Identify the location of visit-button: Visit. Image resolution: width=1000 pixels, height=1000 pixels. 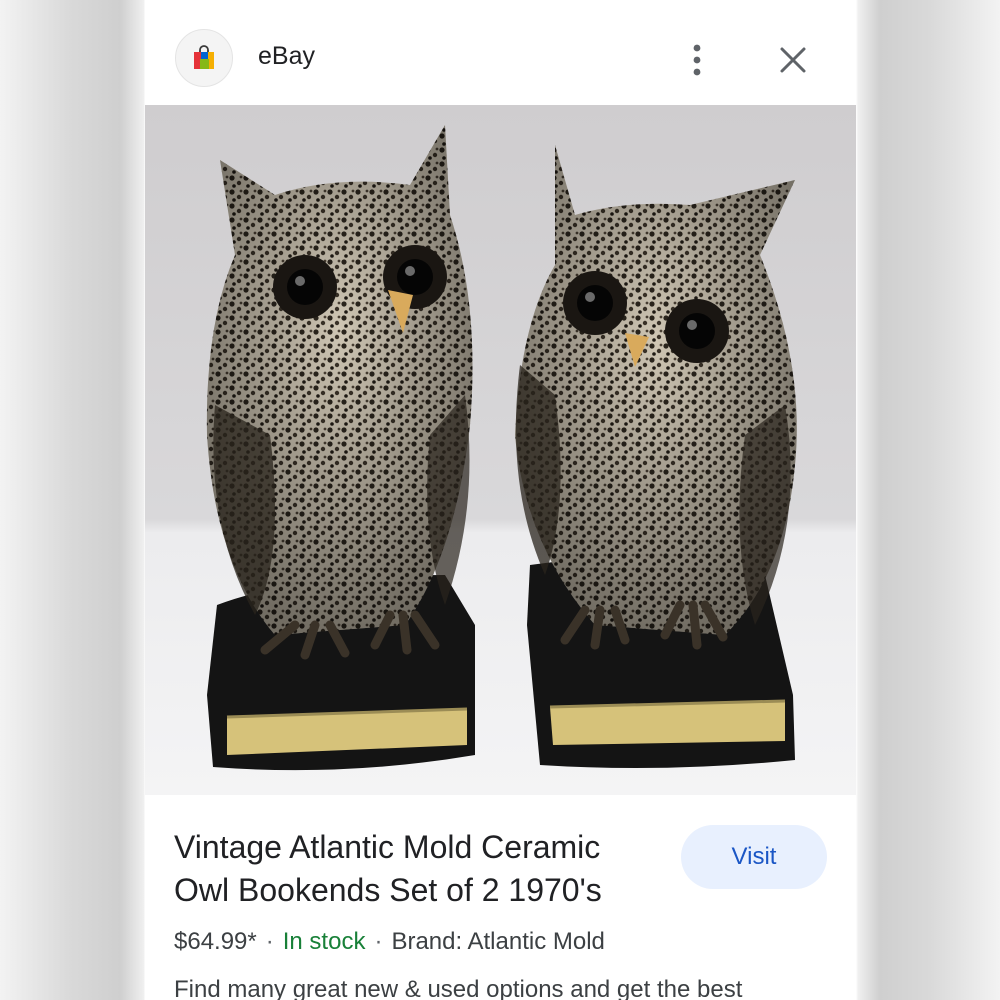
(754, 857).